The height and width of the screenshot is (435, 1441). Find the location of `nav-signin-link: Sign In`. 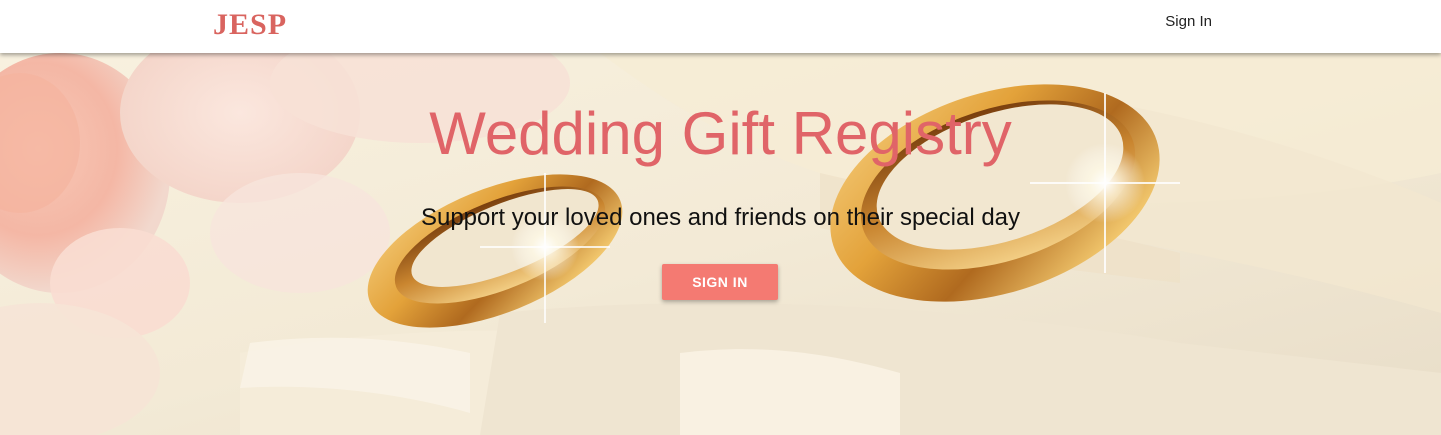

nav-signin-link: Sign In is located at coordinates (1188, 21).